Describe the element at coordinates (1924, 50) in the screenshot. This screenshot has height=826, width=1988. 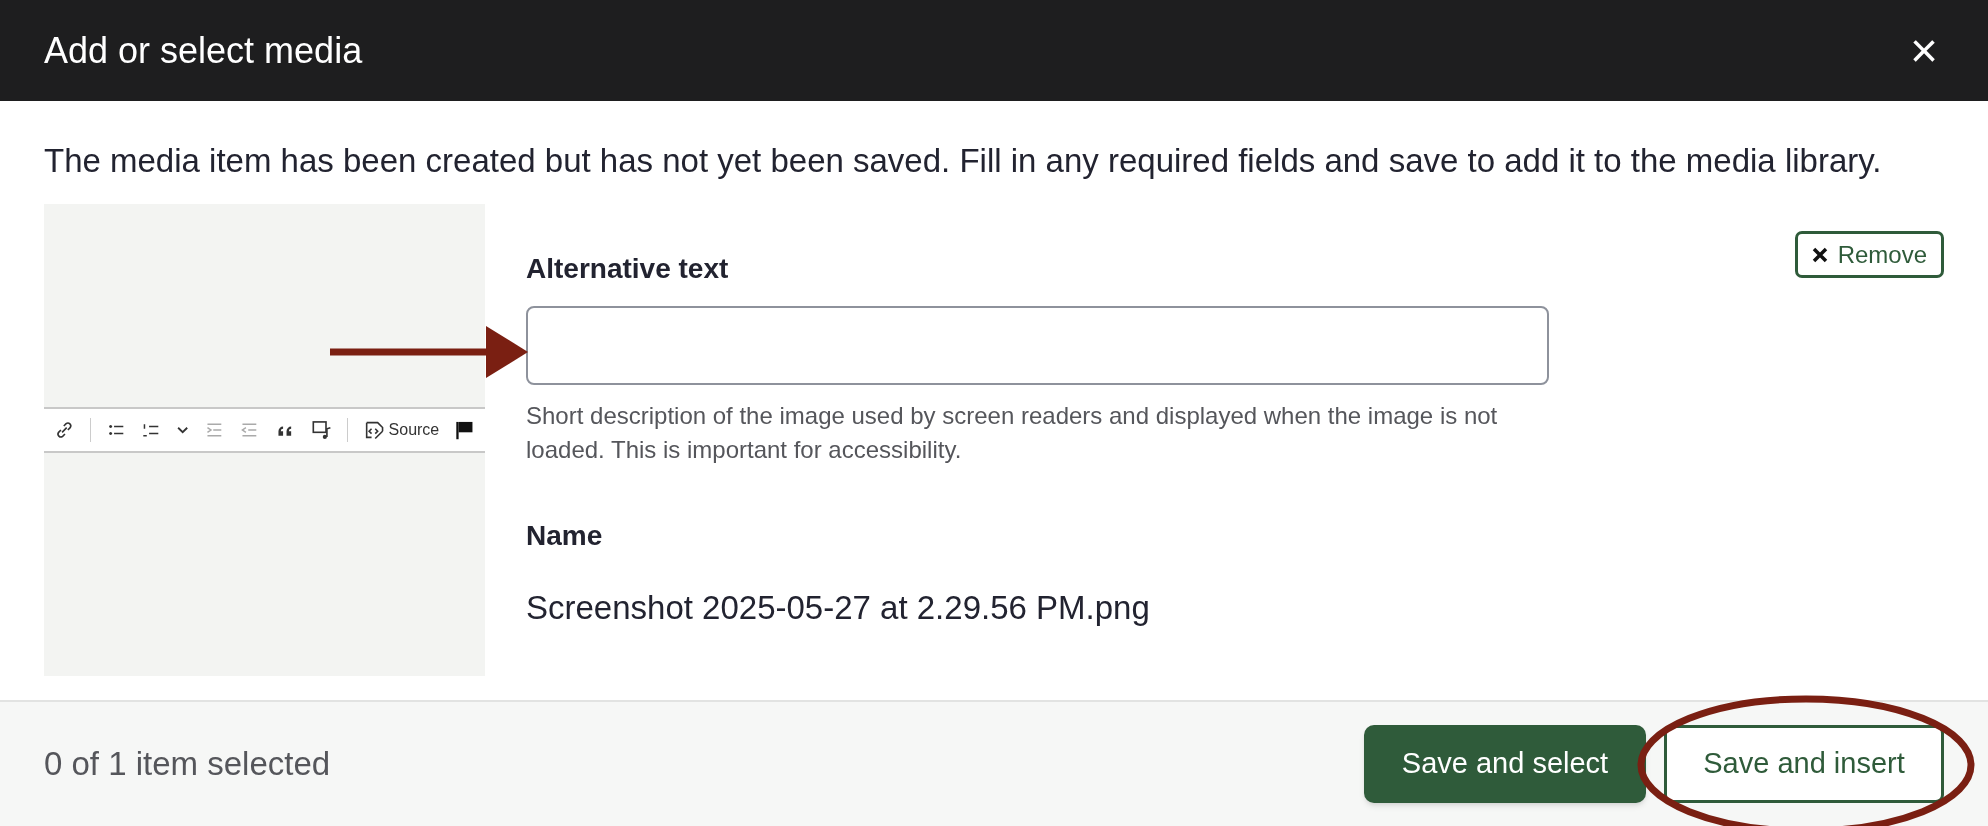
I see `close-button: ×` at that location.